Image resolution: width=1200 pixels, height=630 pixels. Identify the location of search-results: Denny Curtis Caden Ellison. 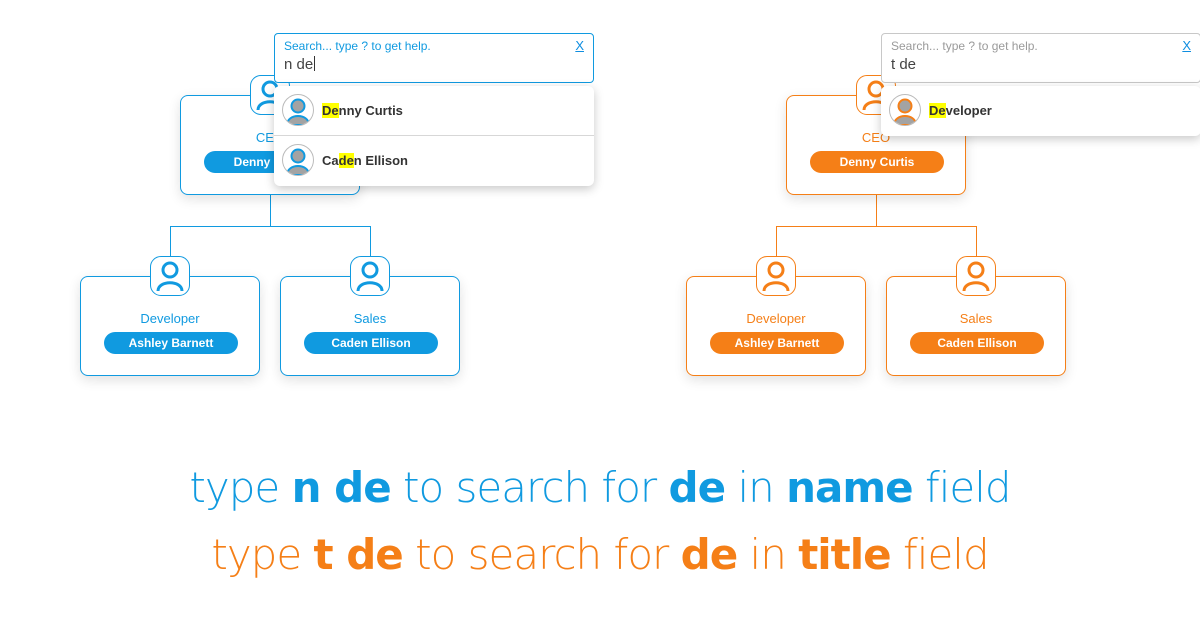
(434, 136).